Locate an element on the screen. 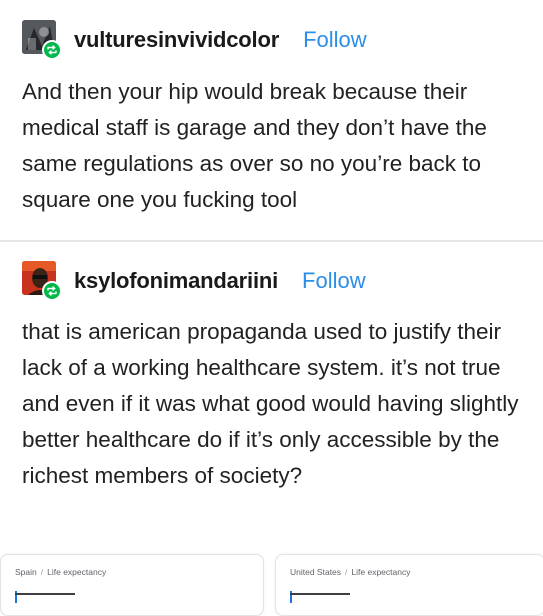  breadcrumb-country: United States is located at coordinates (316, 572).